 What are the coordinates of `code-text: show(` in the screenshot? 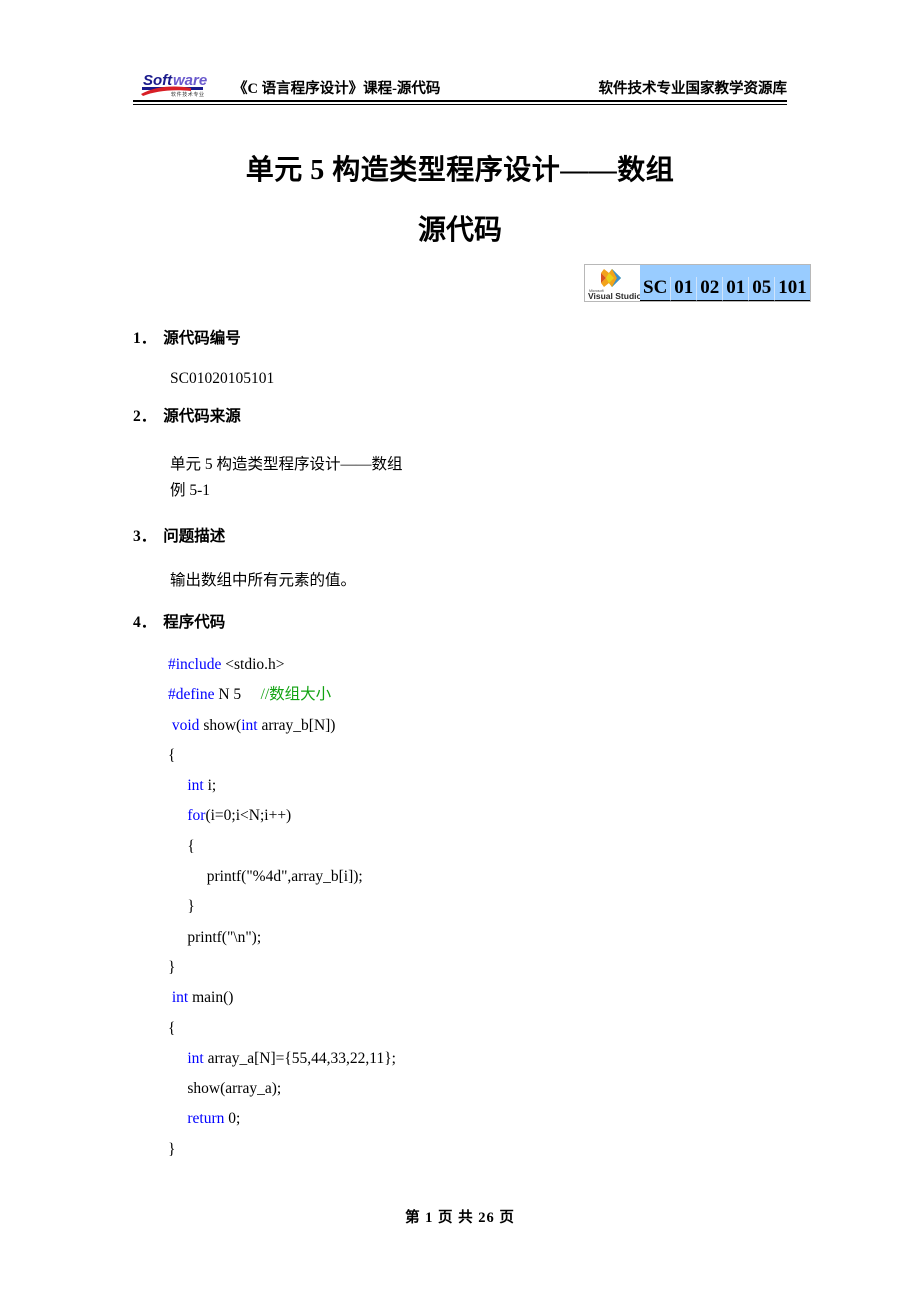 It's located at (220, 725).